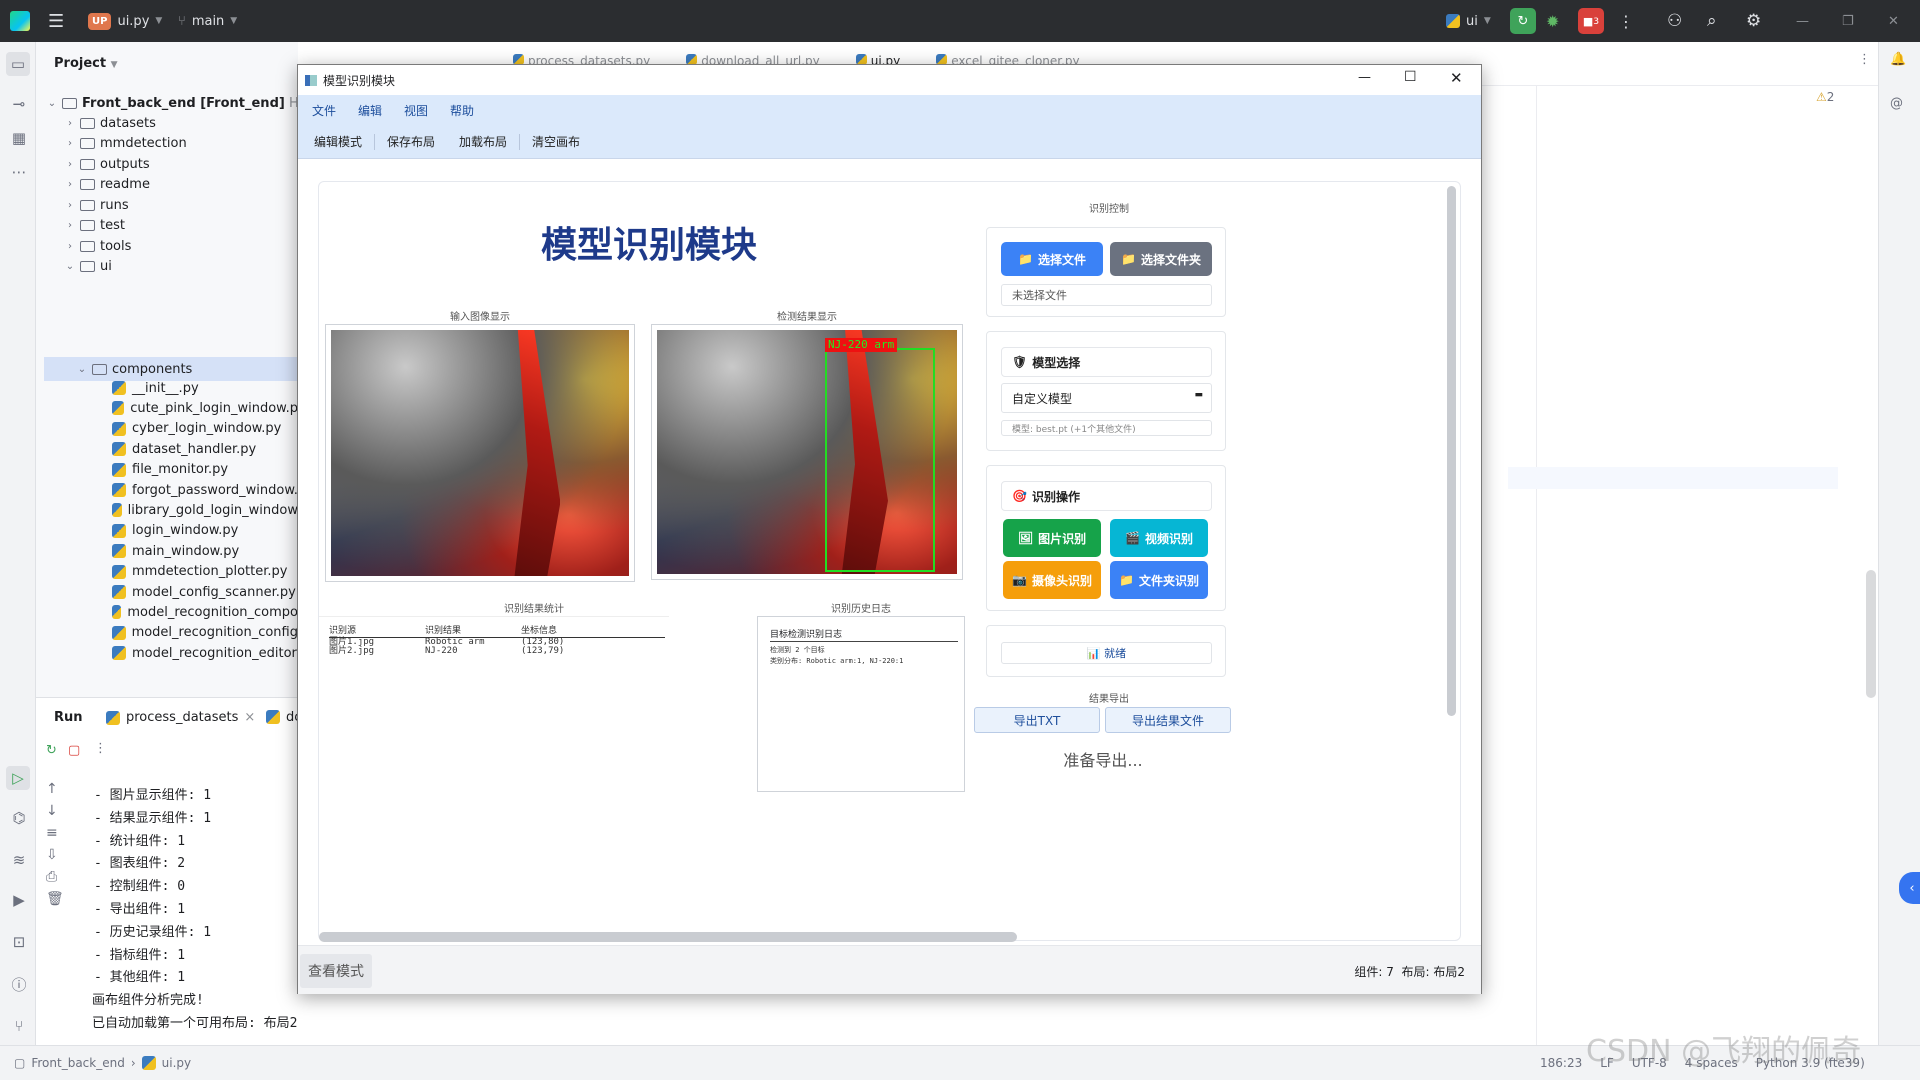 The width and height of the screenshot is (1920, 1080). What do you see at coordinates (1106, 538) in the screenshot?
I see `recognition-ops-group: 🎯 识别操作 🖼 图片识别 🎬 视频识别 📷 摄像头识别 📁 文件夹识别` at bounding box center [1106, 538].